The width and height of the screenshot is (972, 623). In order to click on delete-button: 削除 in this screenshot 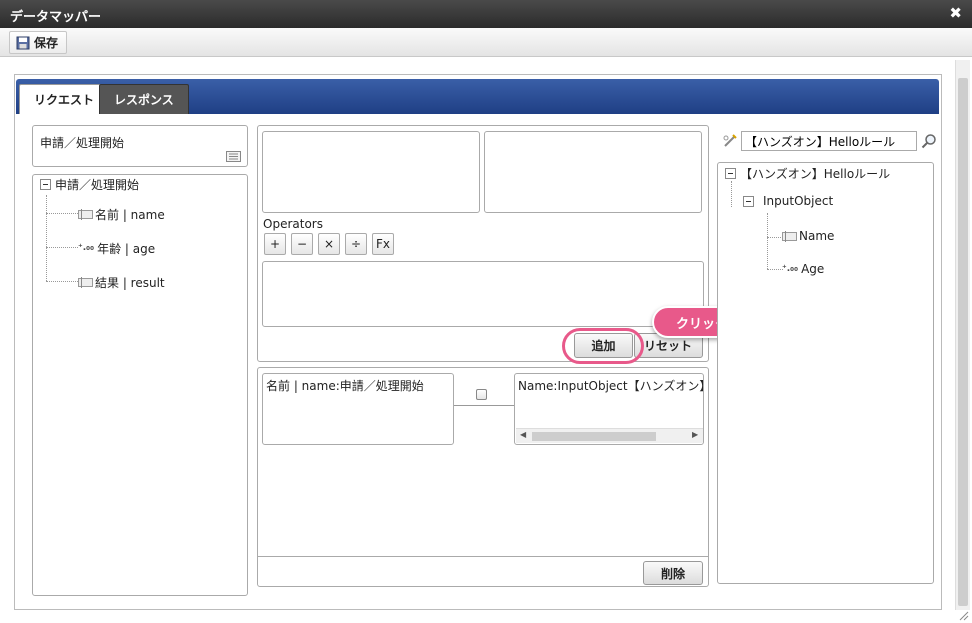, I will do `click(673, 573)`.